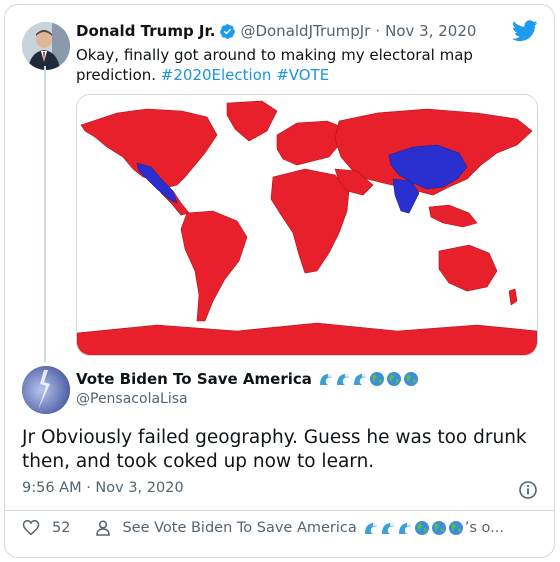 The height and width of the screenshot is (562, 560). I want to click on tweet-timestamp: 9:56 AM · Nov 3, 2020, so click(103, 488).